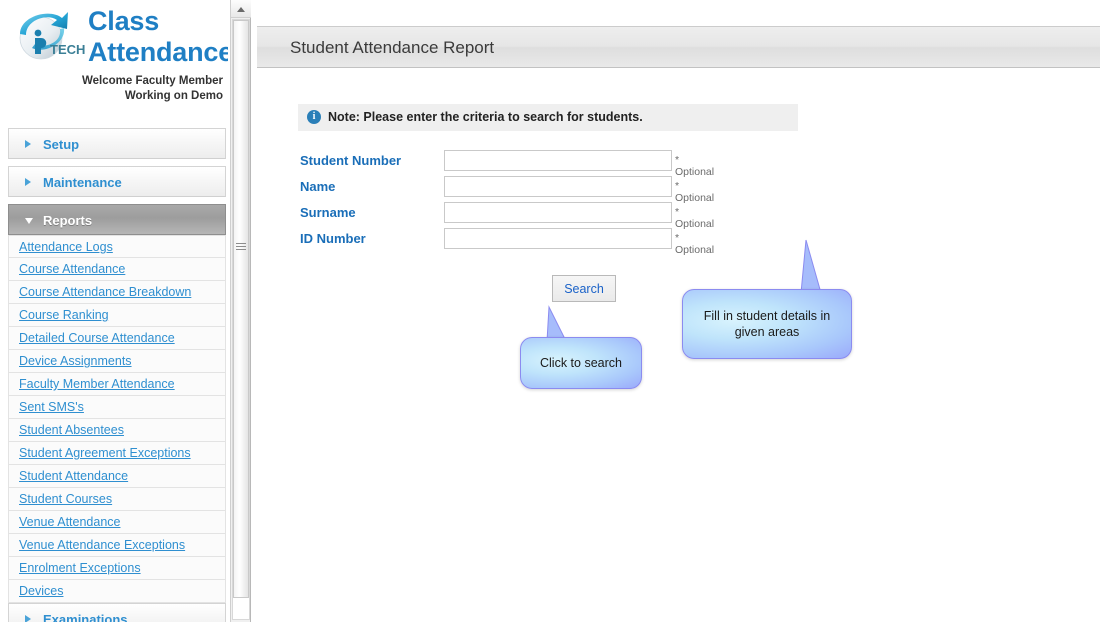 Image resolution: width=1100 pixels, height=622 pixels. I want to click on welcome-line2: Working on Demo, so click(173, 96).